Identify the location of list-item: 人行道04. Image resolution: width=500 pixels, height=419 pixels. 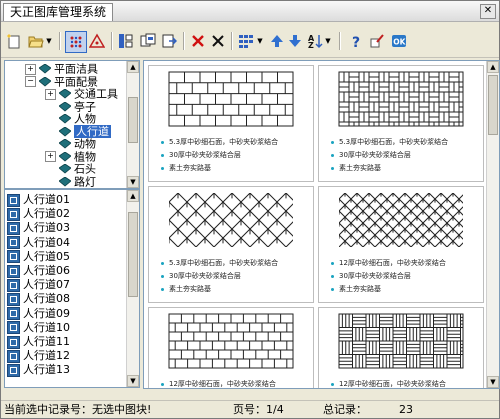
(38, 243).